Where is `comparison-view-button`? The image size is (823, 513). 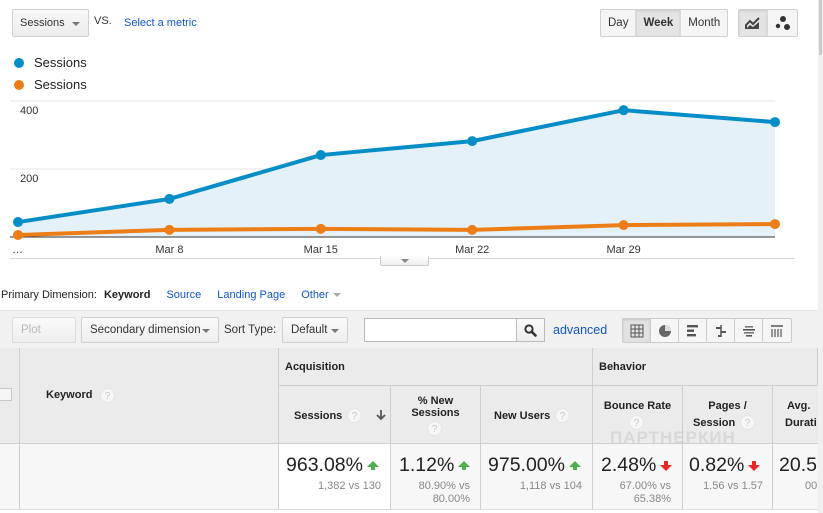
comparison-view-button is located at coordinates (721, 330).